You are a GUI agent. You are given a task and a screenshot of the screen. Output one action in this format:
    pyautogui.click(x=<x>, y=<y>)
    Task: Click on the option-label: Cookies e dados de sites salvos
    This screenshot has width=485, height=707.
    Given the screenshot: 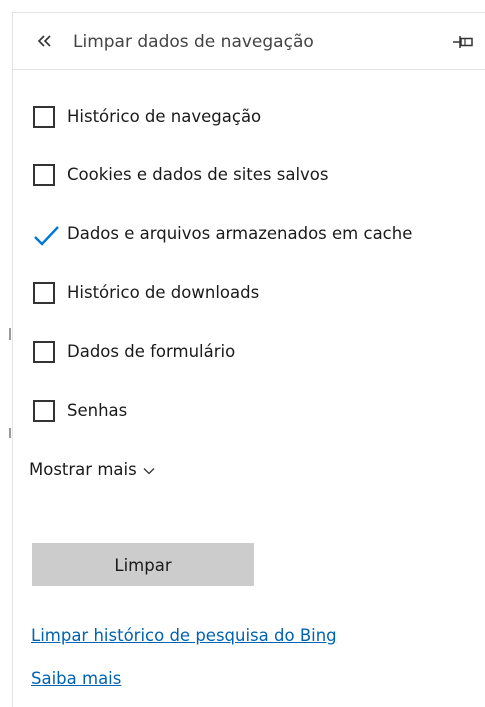 What is the action you would take?
    pyautogui.click(x=198, y=174)
    